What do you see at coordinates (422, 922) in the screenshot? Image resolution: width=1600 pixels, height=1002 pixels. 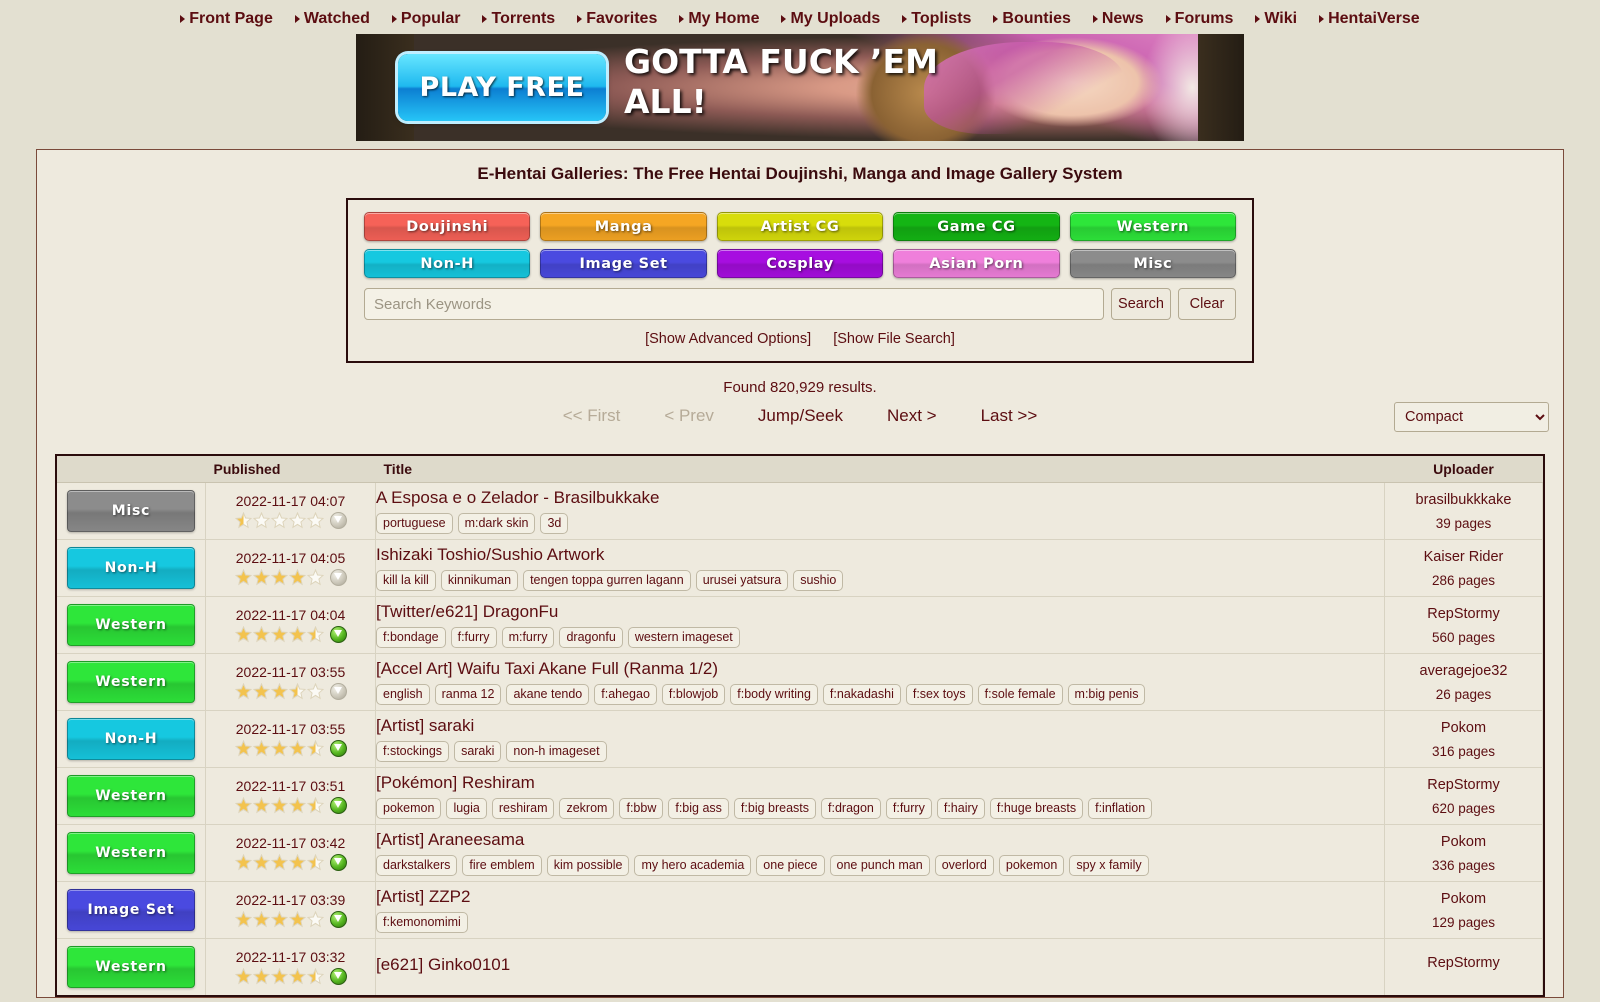 I see `tag-chip: f:kemonomimi` at bounding box center [422, 922].